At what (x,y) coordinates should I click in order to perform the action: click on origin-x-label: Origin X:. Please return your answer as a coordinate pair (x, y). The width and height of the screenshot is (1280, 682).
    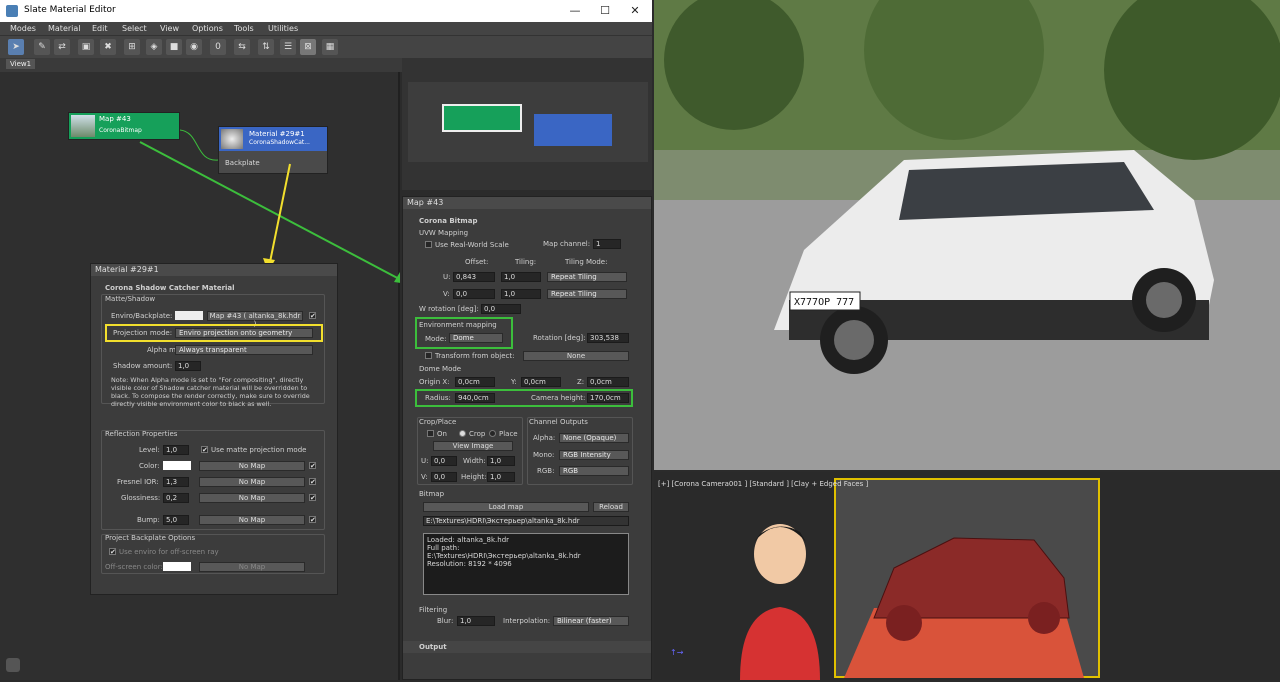
    Looking at the image, I should click on (434, 382).